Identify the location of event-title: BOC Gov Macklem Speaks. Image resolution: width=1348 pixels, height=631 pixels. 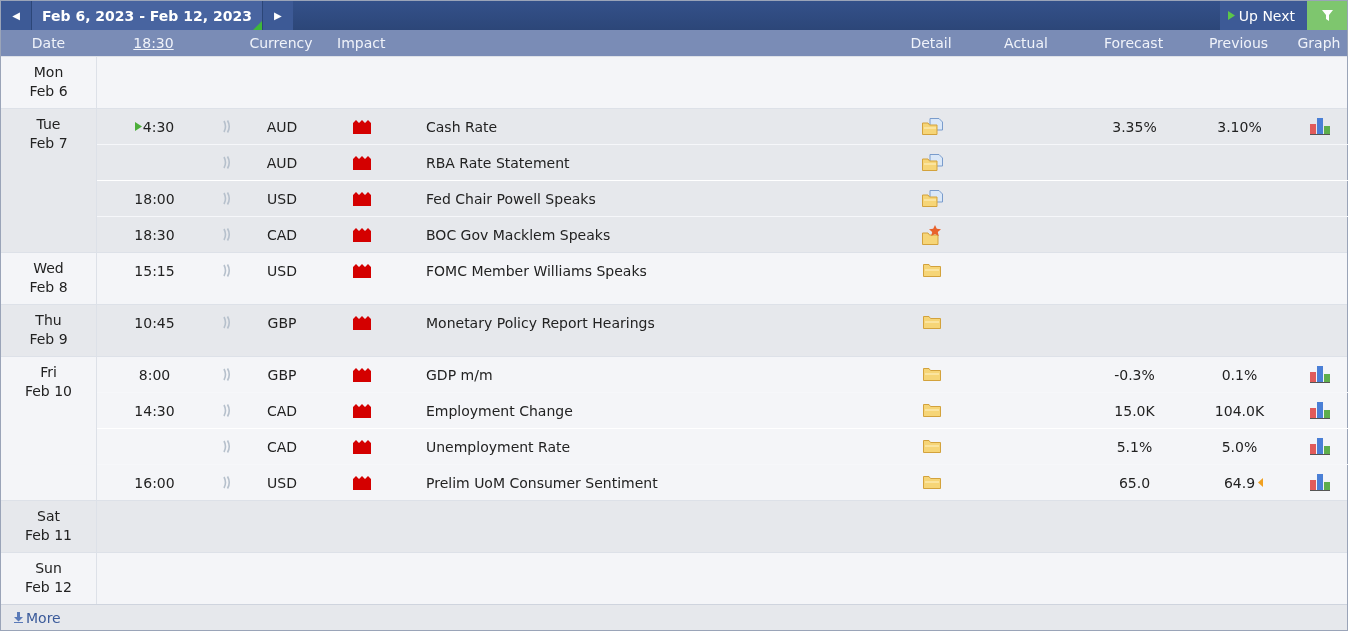
(518, 234).